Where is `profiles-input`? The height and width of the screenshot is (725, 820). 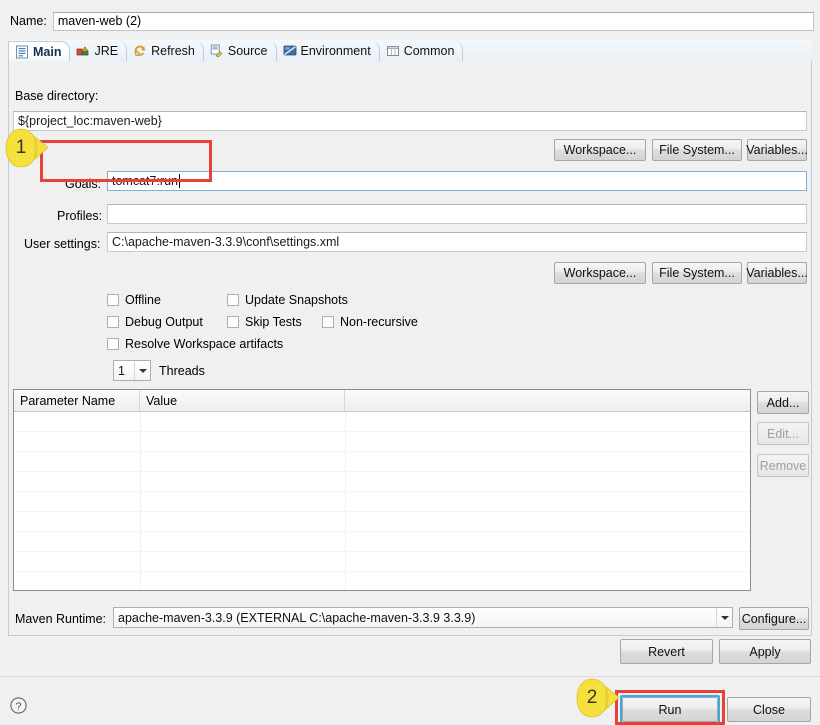 profiles-input is located at coordinates (457, 214).